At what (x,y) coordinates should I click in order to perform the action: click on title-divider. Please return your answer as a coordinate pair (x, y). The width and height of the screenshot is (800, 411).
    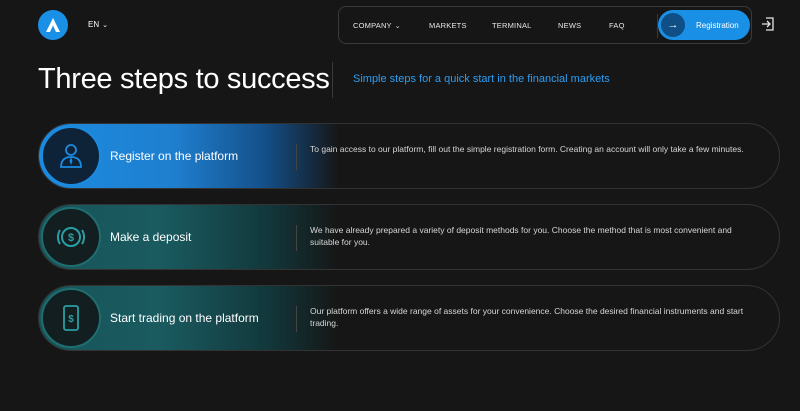
    Looking at the image, I should click on (332, 80).